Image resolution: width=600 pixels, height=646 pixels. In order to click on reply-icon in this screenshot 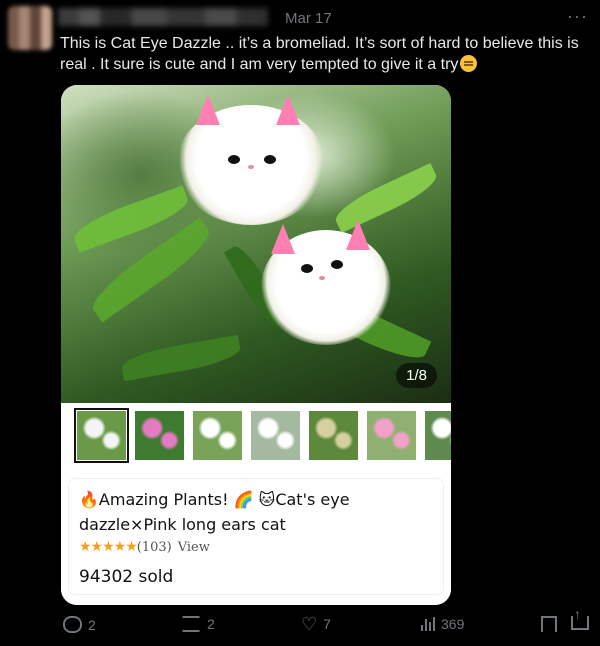, I will do `click(72, 624)`.